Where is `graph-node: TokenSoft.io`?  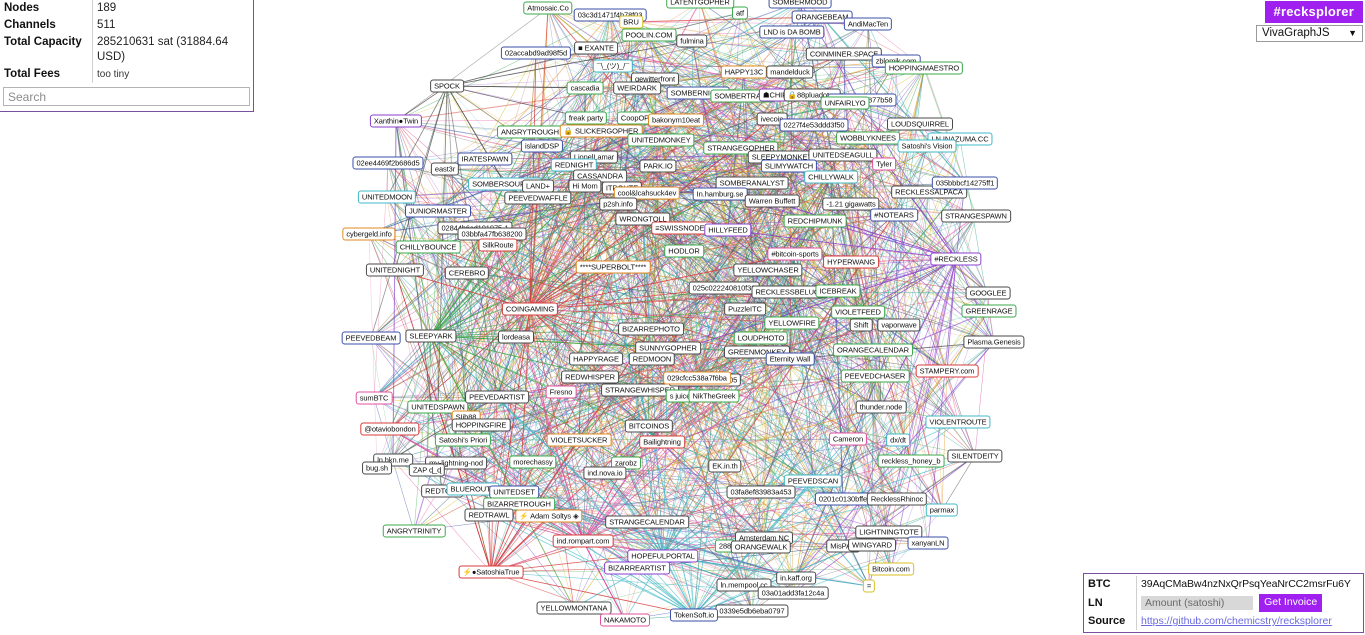
graph-node: TokenSoft.io is located at coordinates (694, 615).